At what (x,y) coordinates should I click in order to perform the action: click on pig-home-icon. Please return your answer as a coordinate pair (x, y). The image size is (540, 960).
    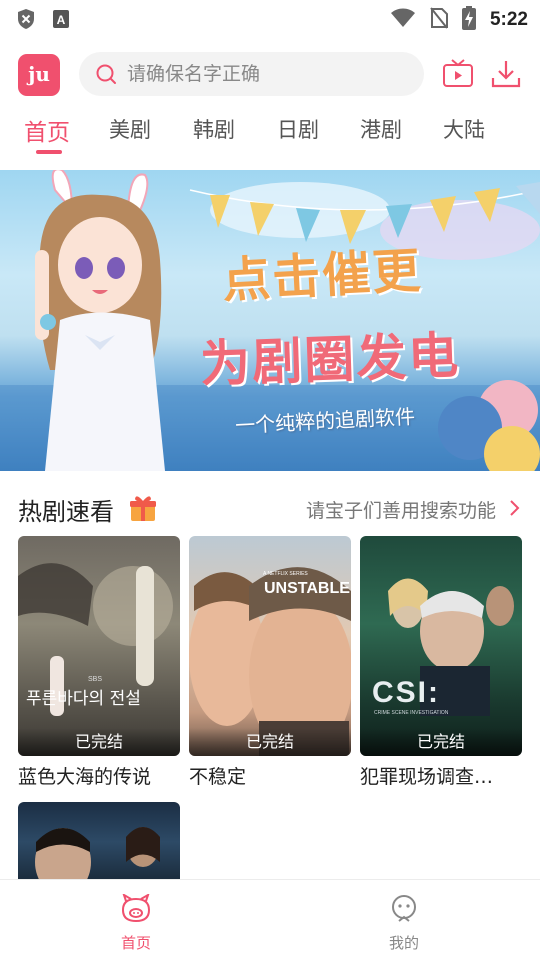
    Looking at the image, I should click on (136, 910).